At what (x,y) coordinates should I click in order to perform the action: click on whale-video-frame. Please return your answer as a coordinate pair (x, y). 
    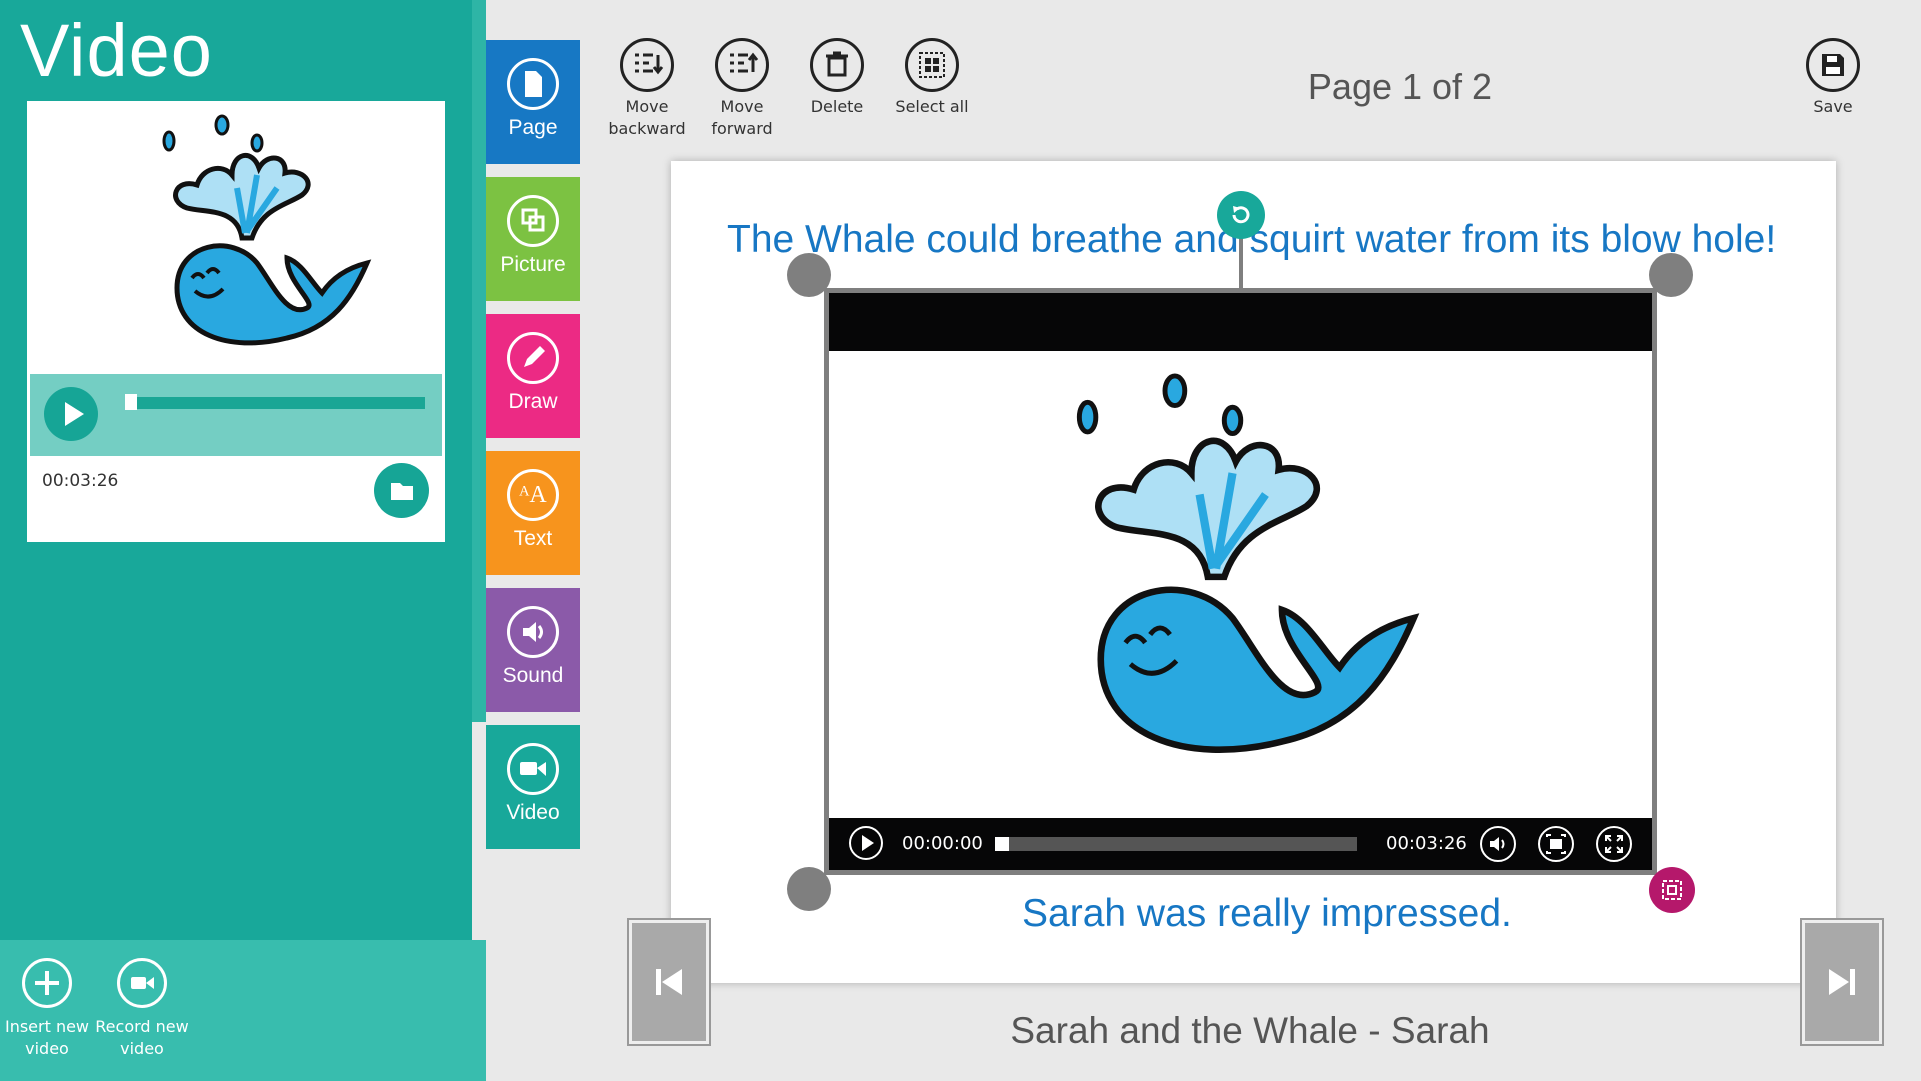
    Looking at the image, I should click on (1249, 581).